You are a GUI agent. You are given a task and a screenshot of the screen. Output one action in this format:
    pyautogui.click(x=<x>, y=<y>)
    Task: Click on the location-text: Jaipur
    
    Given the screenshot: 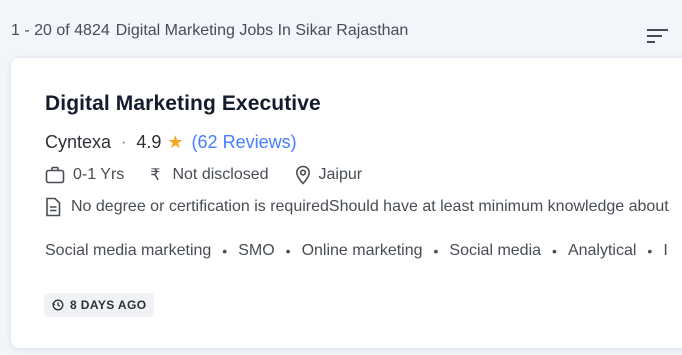 What is the action you would take?
    pyautogui.click(x=341, y=175)
    